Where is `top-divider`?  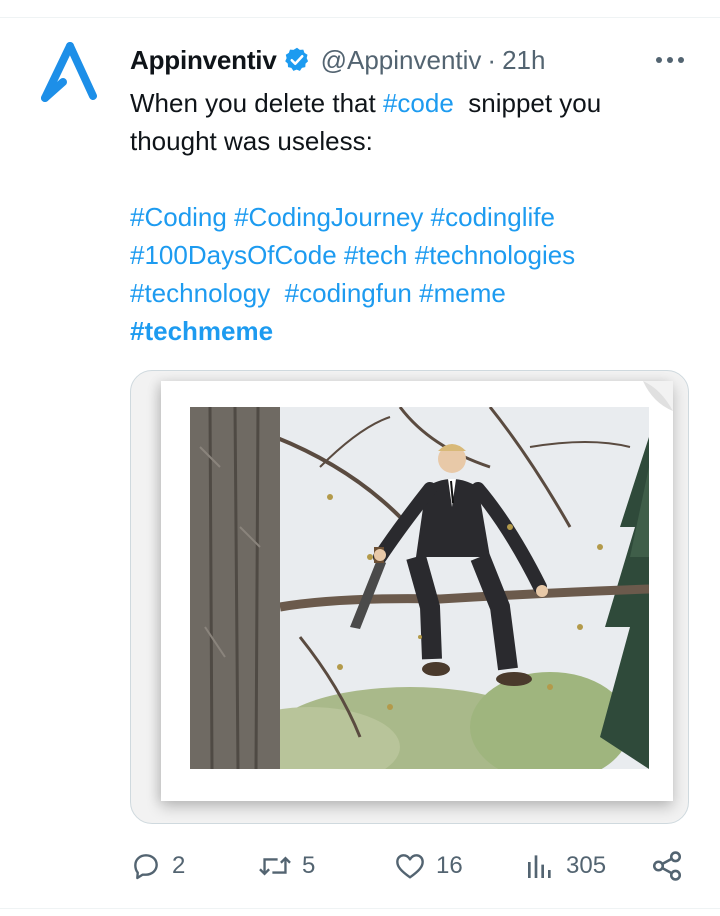 top-divider is located at coordinates (360, 17).